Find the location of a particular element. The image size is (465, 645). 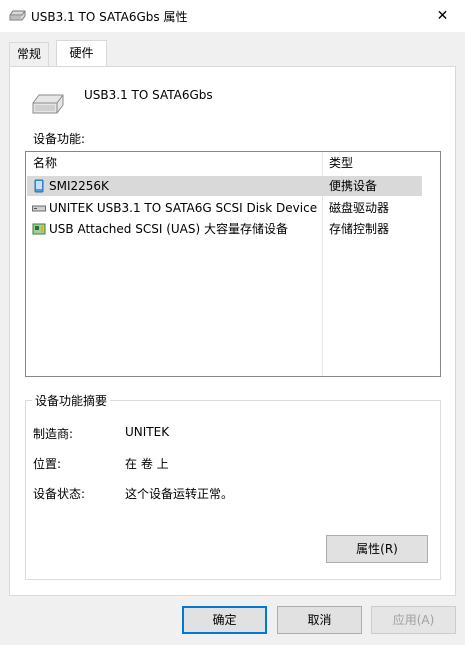

cancel-button: 取消 is located at coordinates (319, 620).